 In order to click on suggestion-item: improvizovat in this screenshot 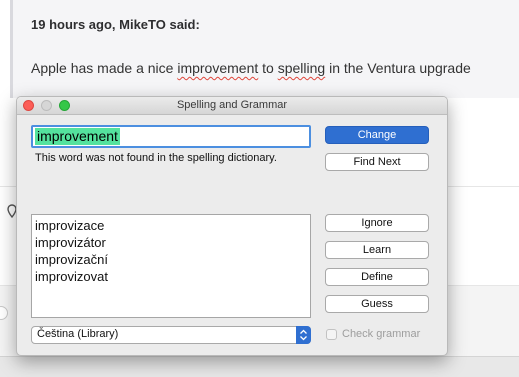, I will do `click(71, 276)`.